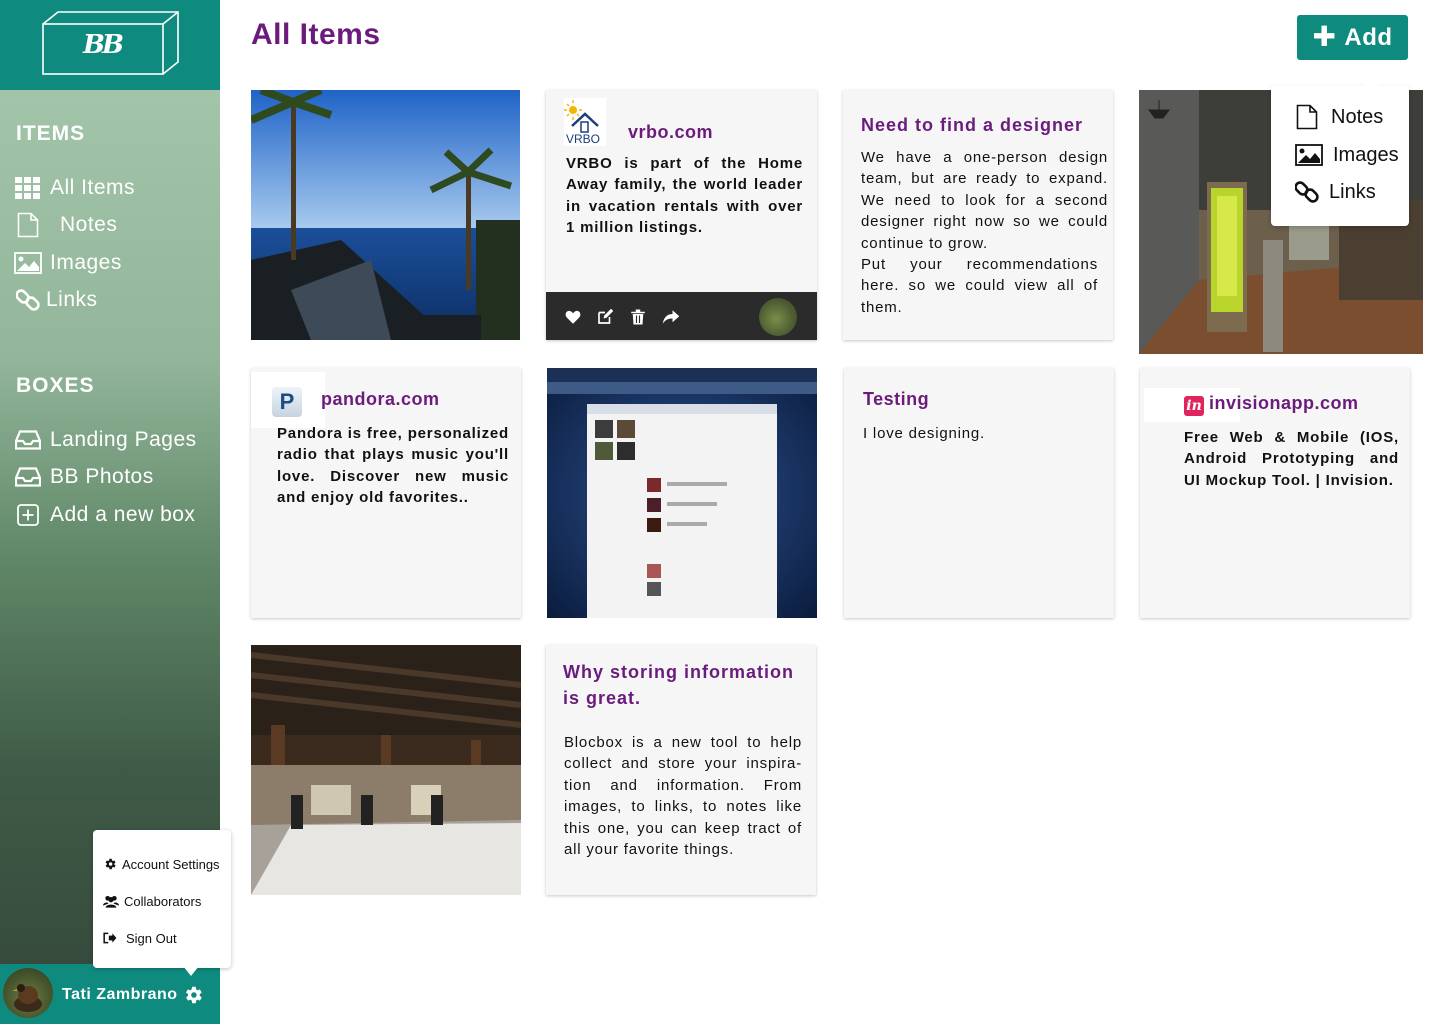 The image size is (1440, 1024). I want to click on add-dropdown-menu: Notes Images Links, so click(1340, 150).